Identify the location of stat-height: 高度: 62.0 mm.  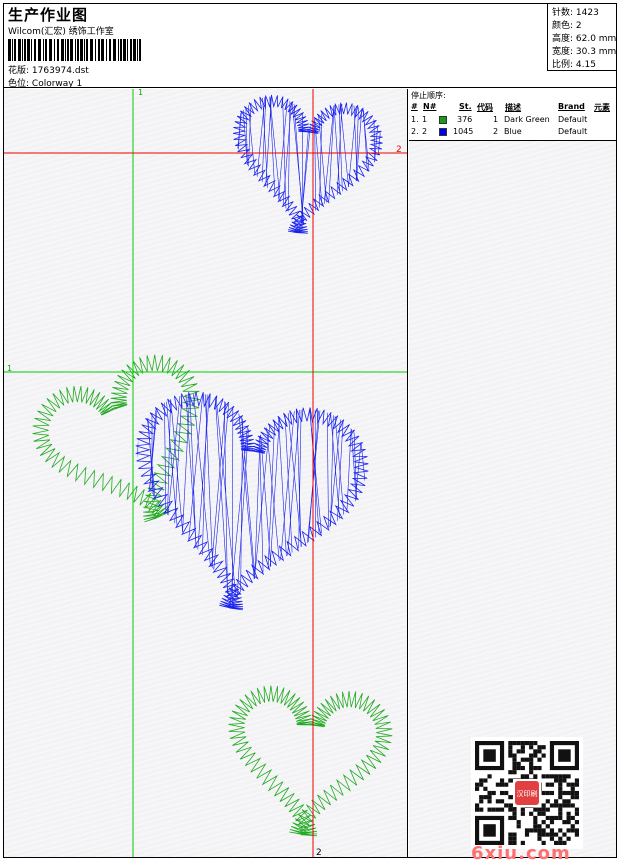
(584, 37).